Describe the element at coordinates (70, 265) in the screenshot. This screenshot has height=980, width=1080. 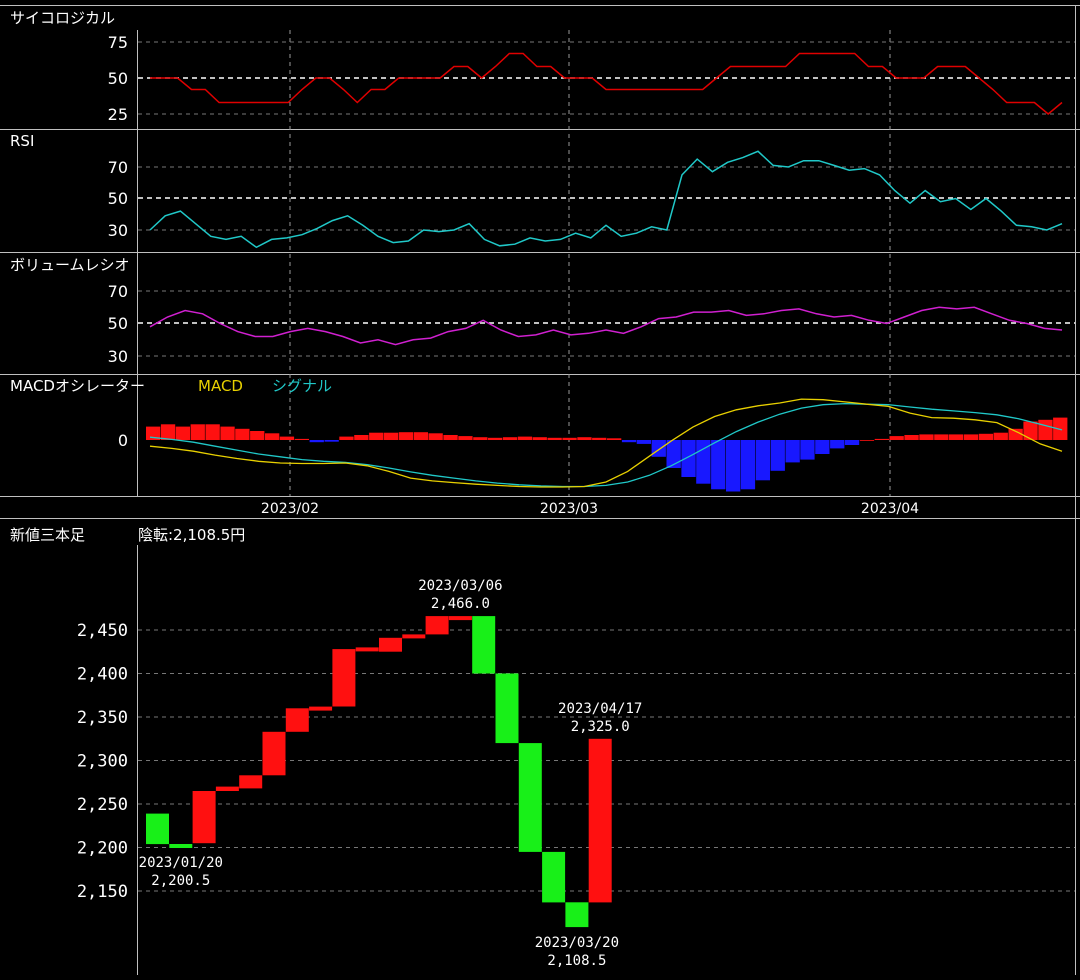
I see `vr-title: ボリュームレシオ` at that location.